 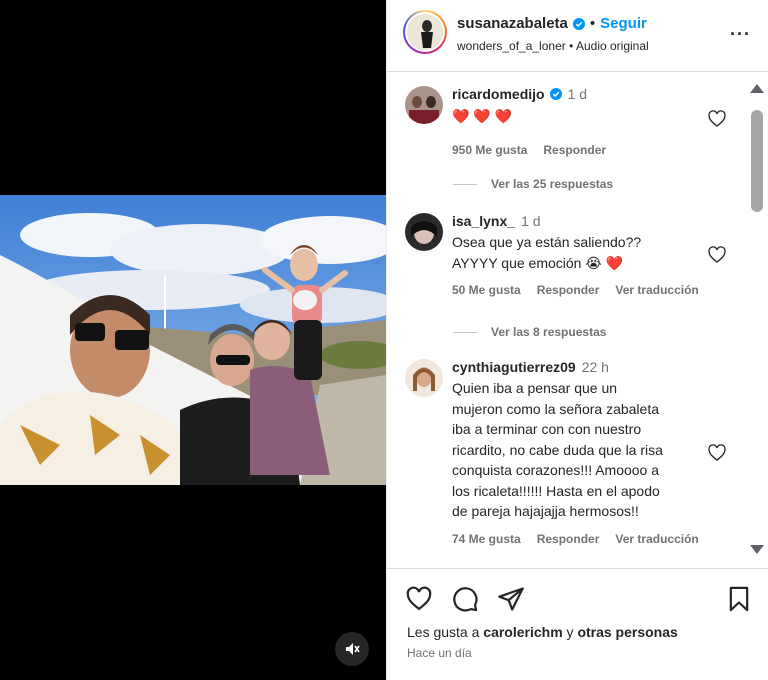 What do you see at coordinates (465, 599) in the screenshot?
I see `comment-icon` at bounding box center [465, 599].